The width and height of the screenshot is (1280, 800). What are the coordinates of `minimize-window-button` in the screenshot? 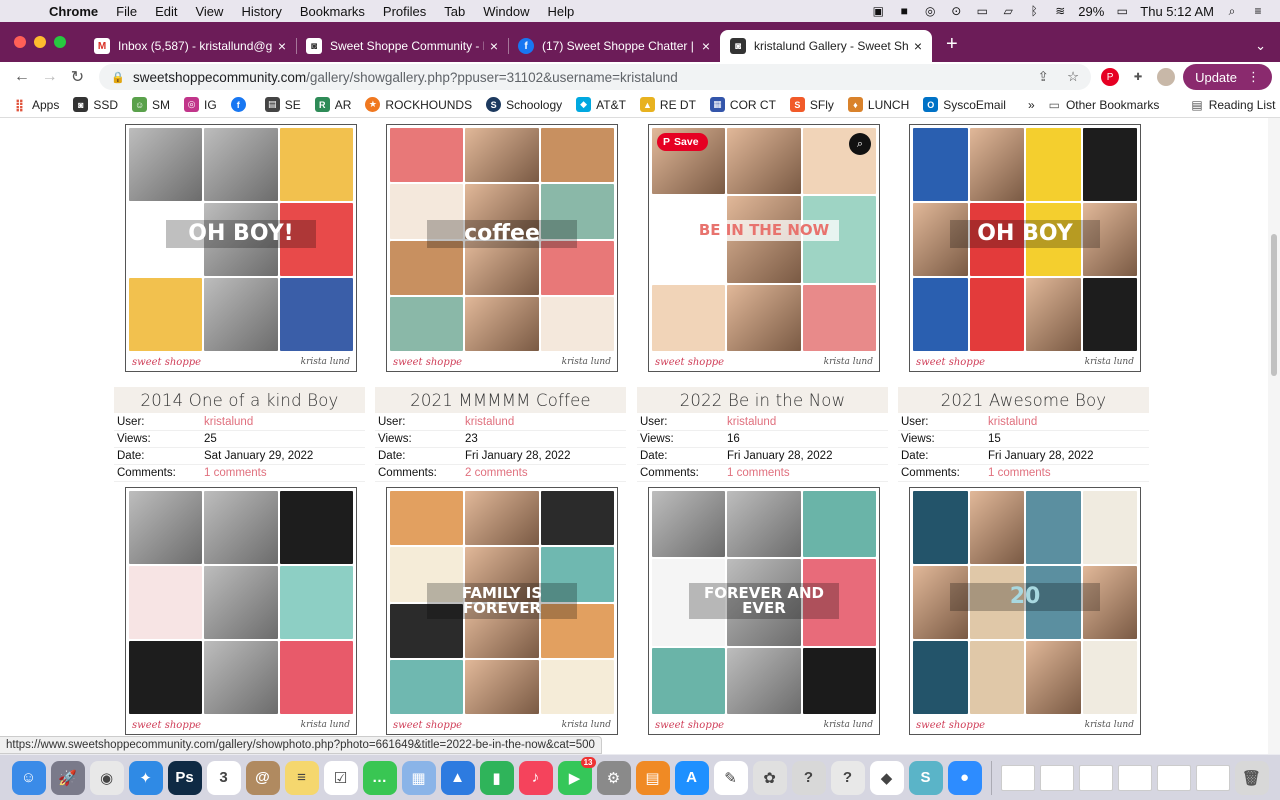 It's located at (40, 42).